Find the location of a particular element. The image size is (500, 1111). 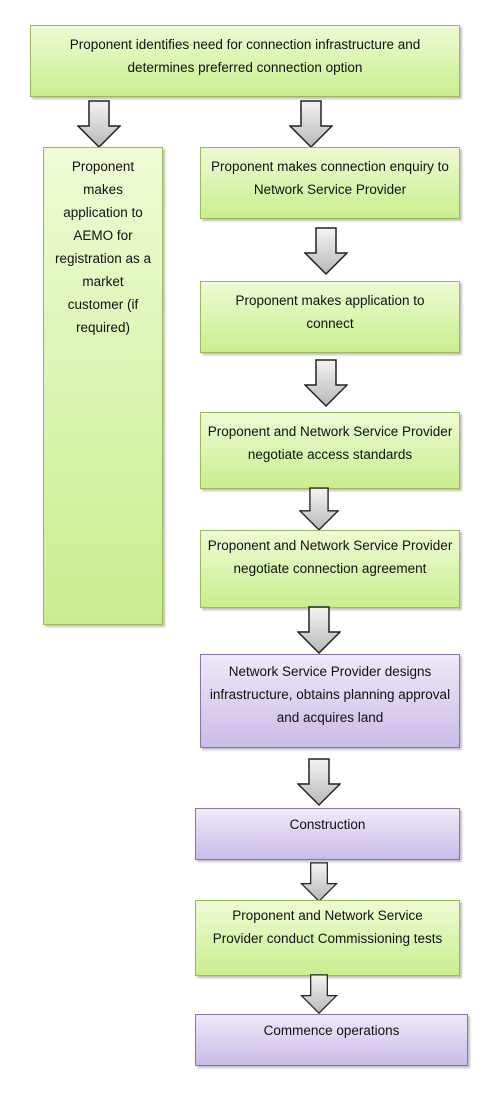

step-commence-operations: Commence operations is located at coordinates (331, 1040).